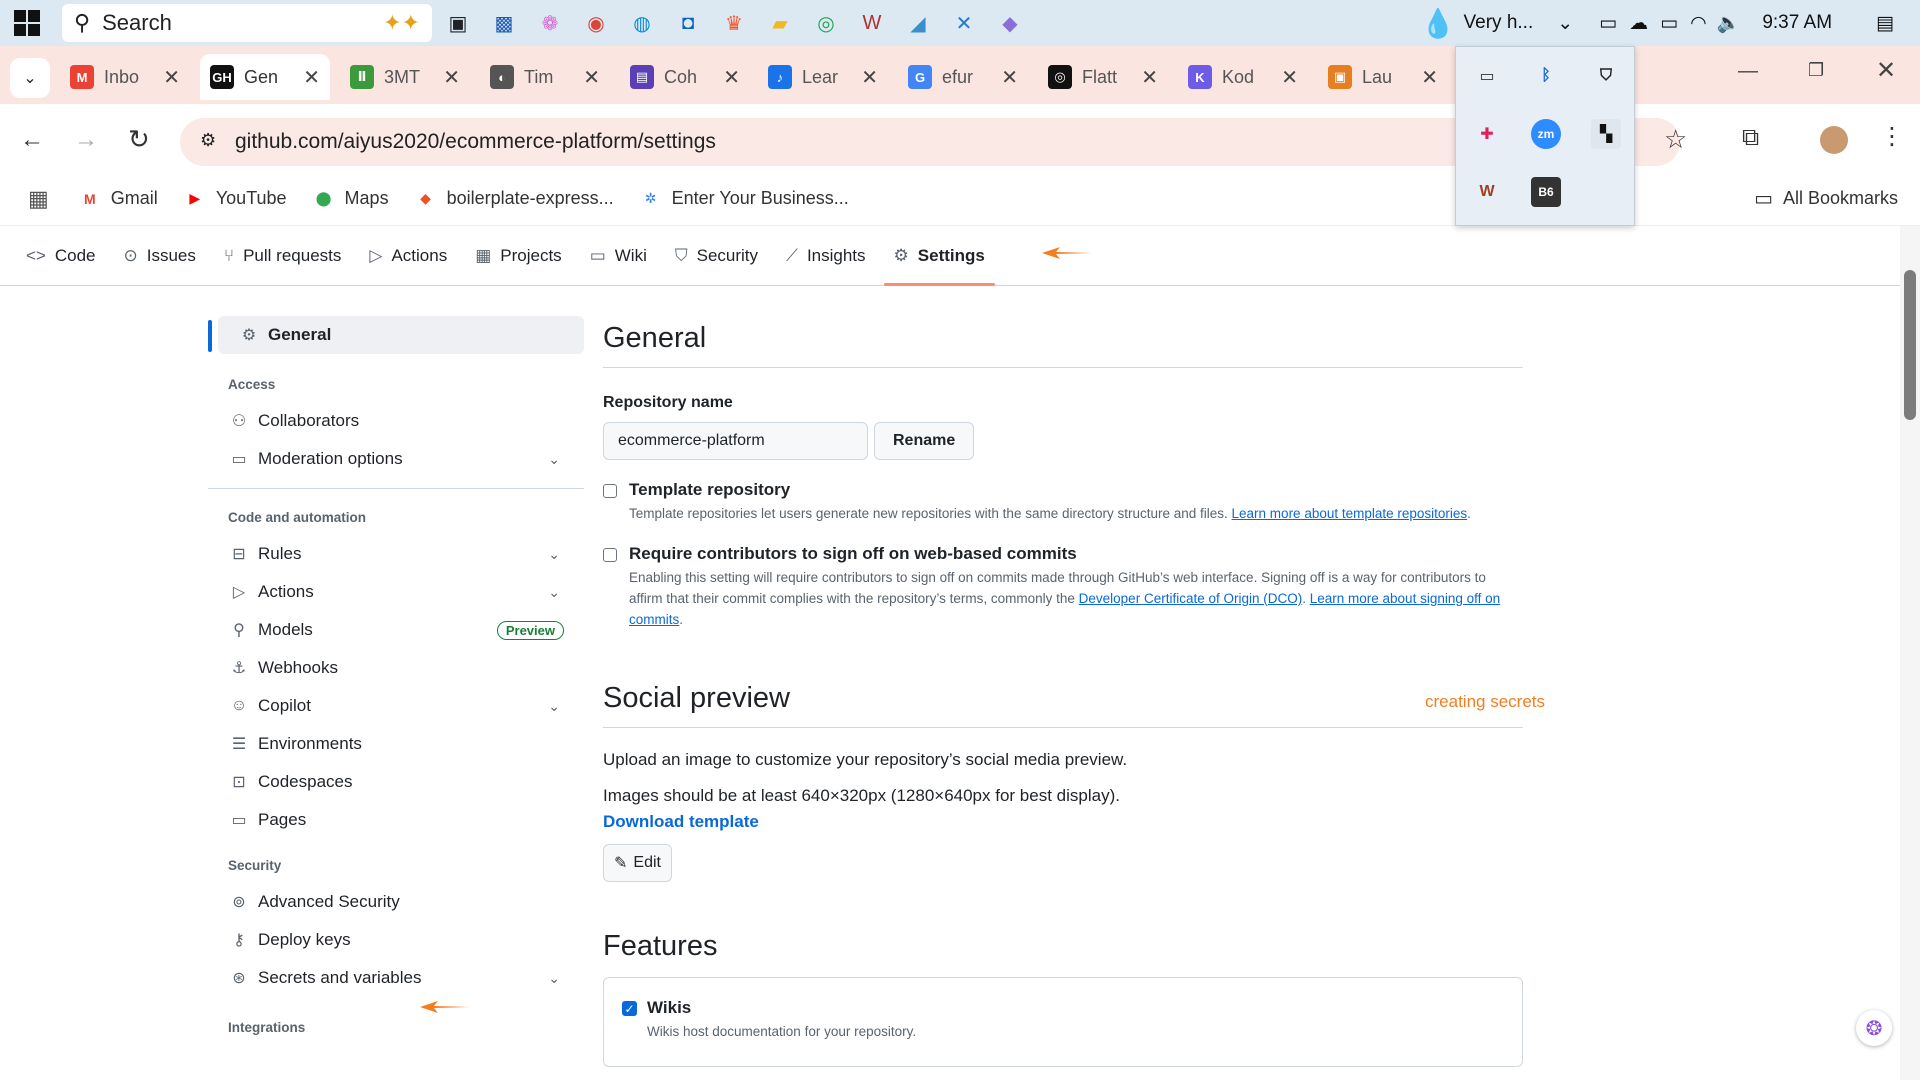 Image resolution: width=1920 pixels, height=1080 pixels. Describe the element at coordinates (716, 256) in the screenshot. I see `repo-tab-security: ⛉ Security` at that location.